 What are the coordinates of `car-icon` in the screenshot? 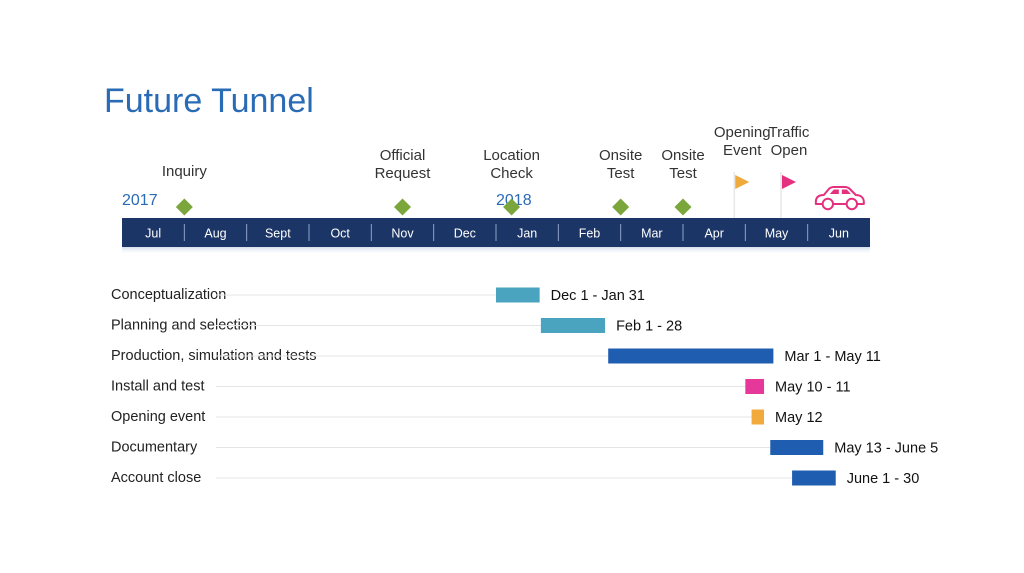 It's located at (839, 198).